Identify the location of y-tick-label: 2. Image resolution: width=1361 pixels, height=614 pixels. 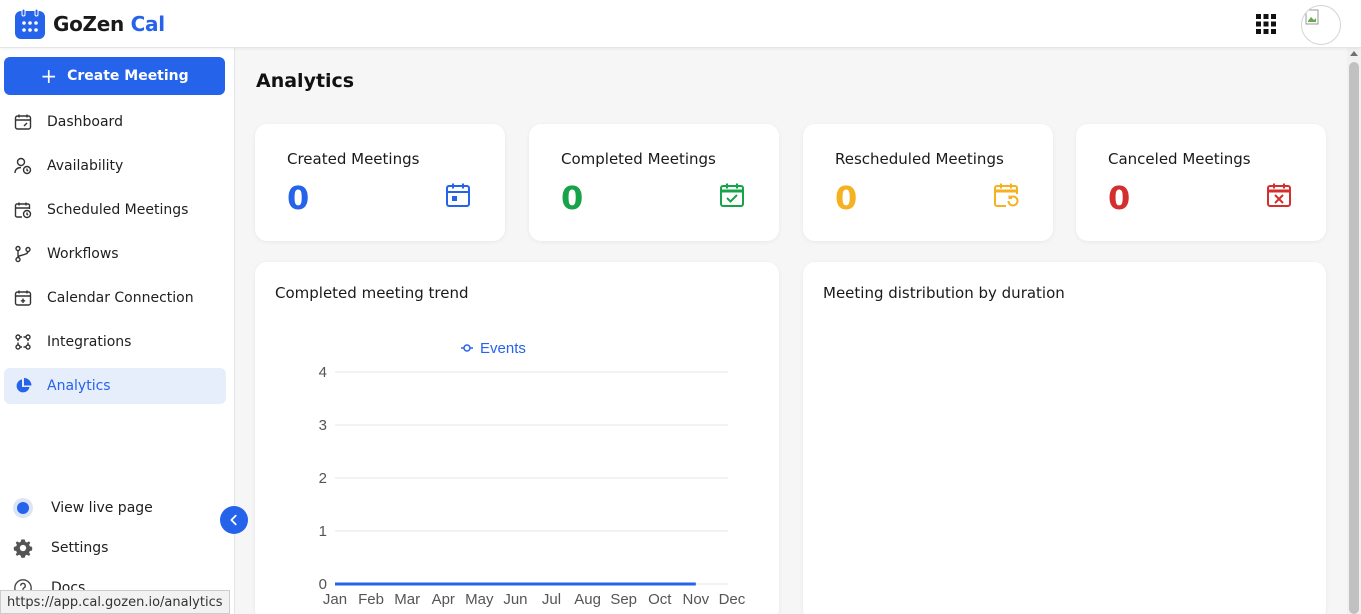
(323, 478).